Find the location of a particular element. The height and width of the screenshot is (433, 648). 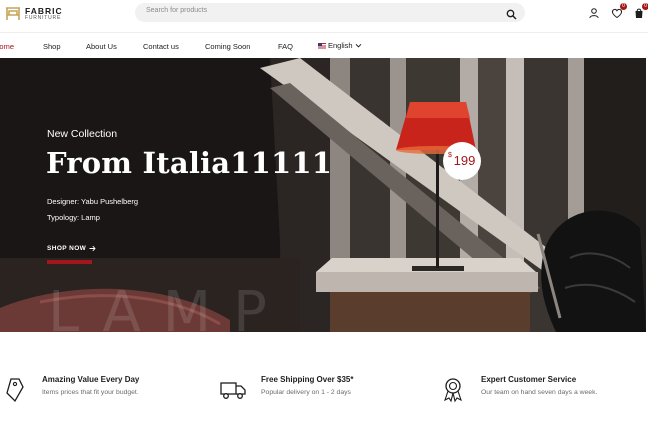

logo-subtitle: FURNITURE is located at coordinates (43, 18).